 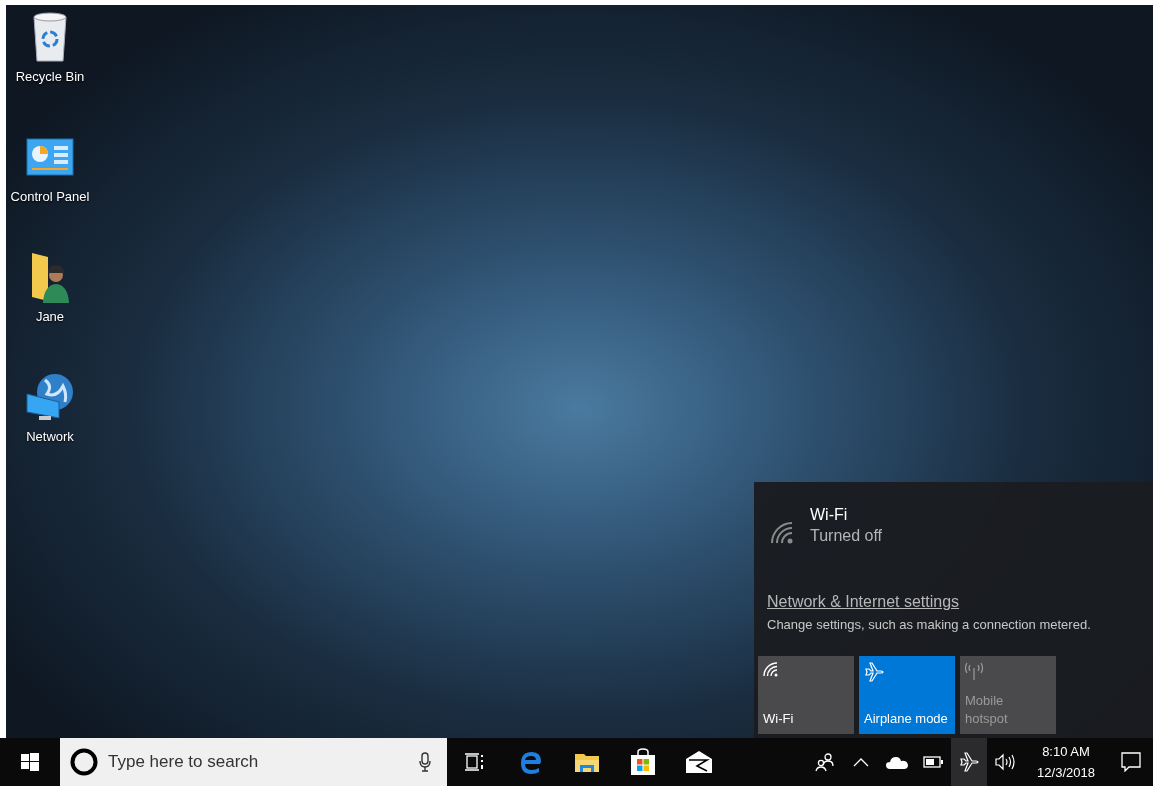 What do you see at coordinates (30, 762) in the screenshot?
I see `windows-logo-icon` at bounding box center [30, 762].